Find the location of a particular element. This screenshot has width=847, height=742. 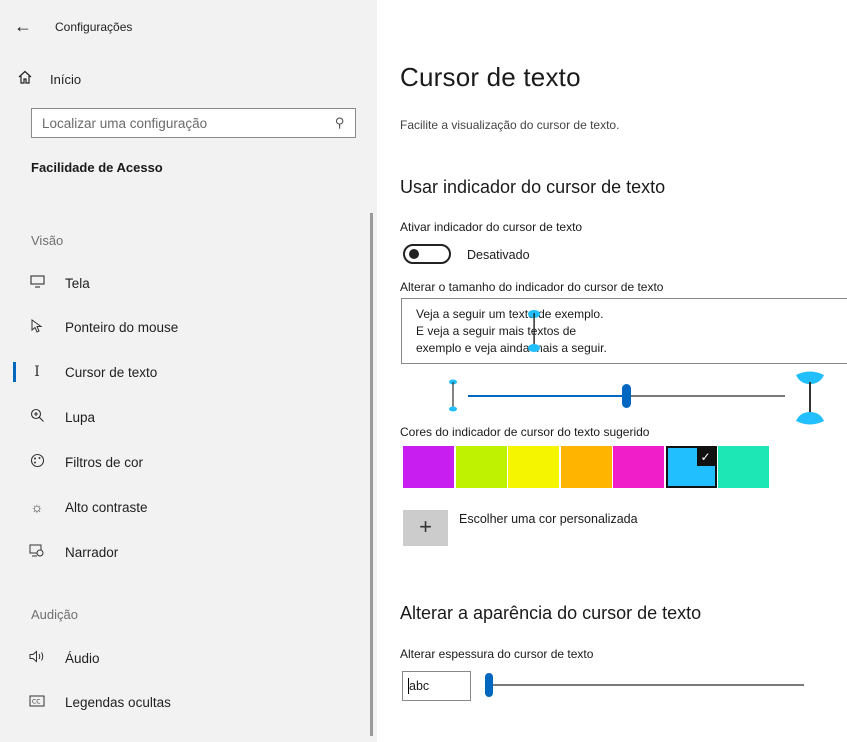

sidebar-item-audio: Áudio is located at coordinates (188, 658).